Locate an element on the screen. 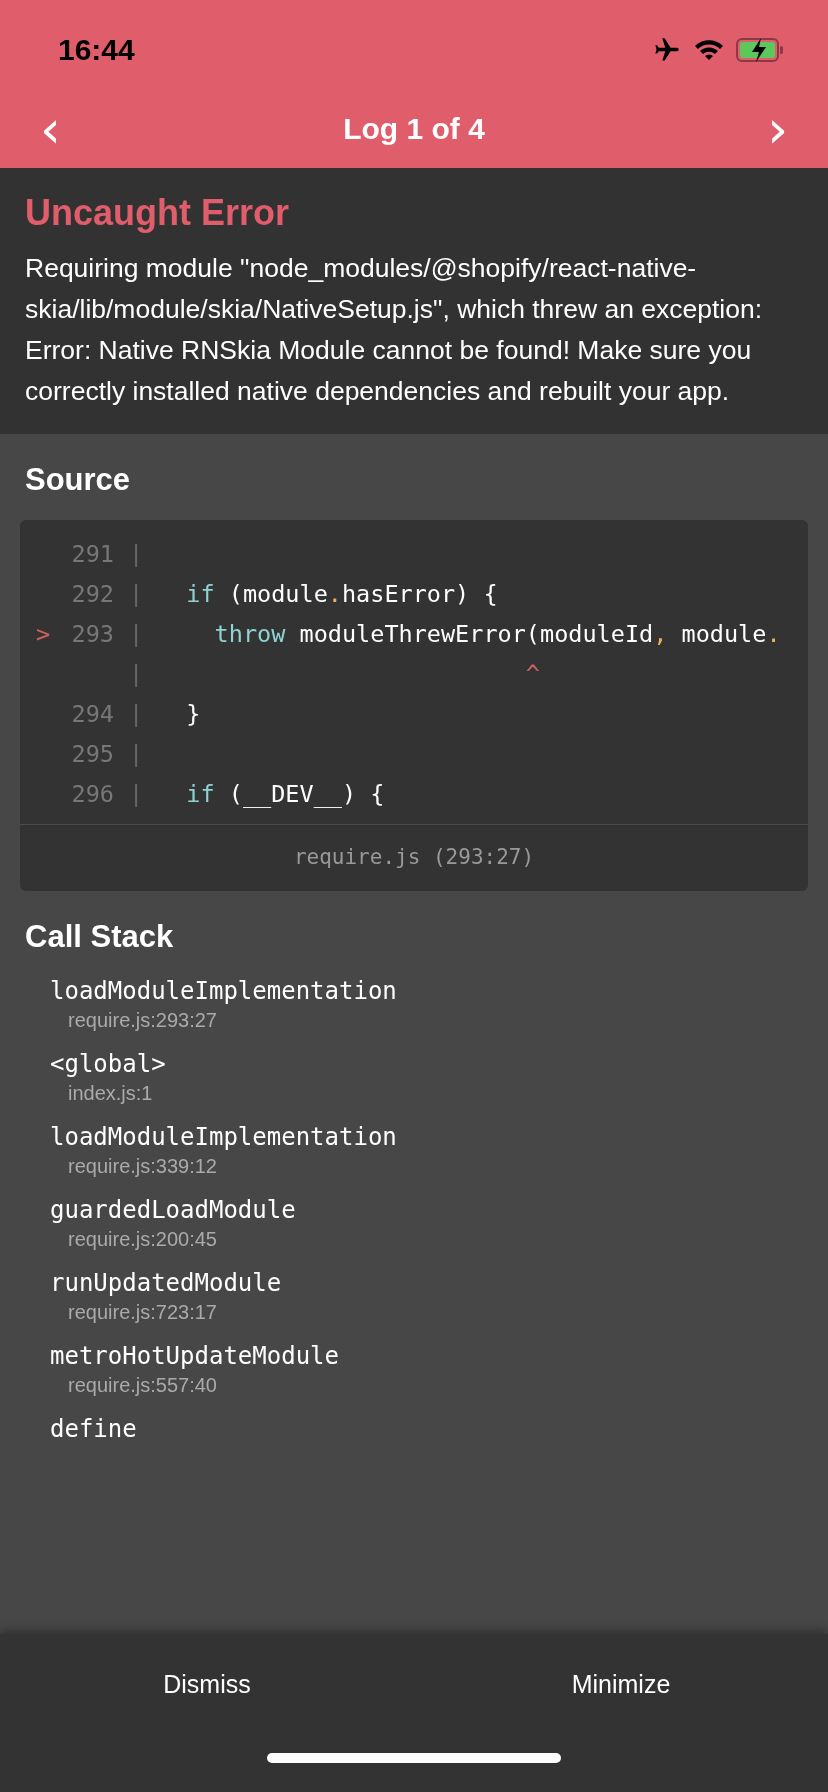 This screenshot has height=1792, width=828. stack-frame-location: require.js:293:27 is located at coordinates (142, 1020).